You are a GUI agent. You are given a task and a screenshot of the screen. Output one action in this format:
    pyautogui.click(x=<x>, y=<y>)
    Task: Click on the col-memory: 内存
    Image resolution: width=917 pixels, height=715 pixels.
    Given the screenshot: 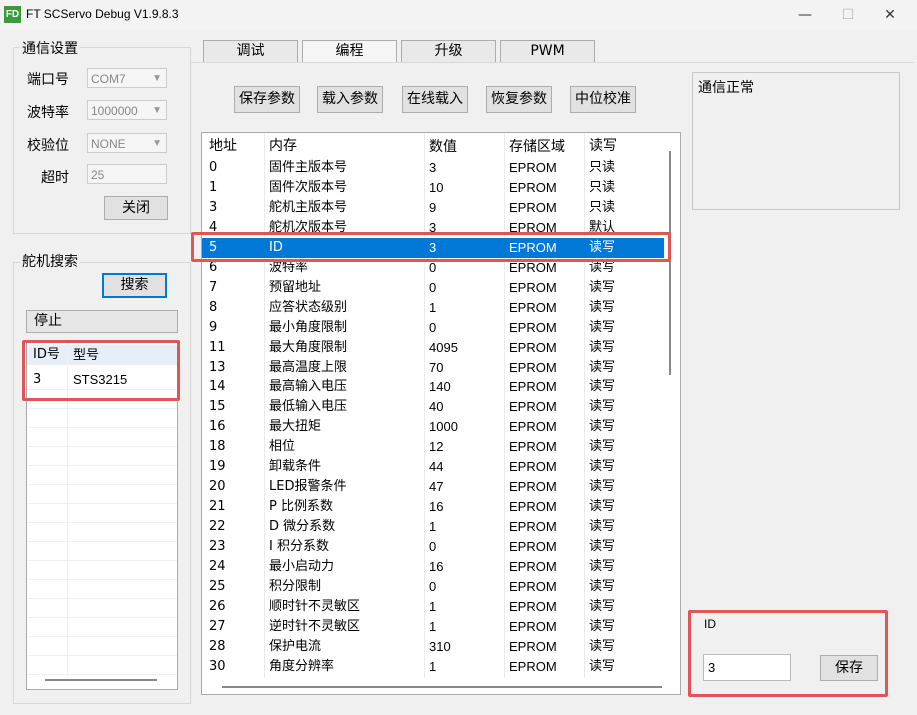 What is the action you would take?
    pyautogui.click(x=283, y=146)
    